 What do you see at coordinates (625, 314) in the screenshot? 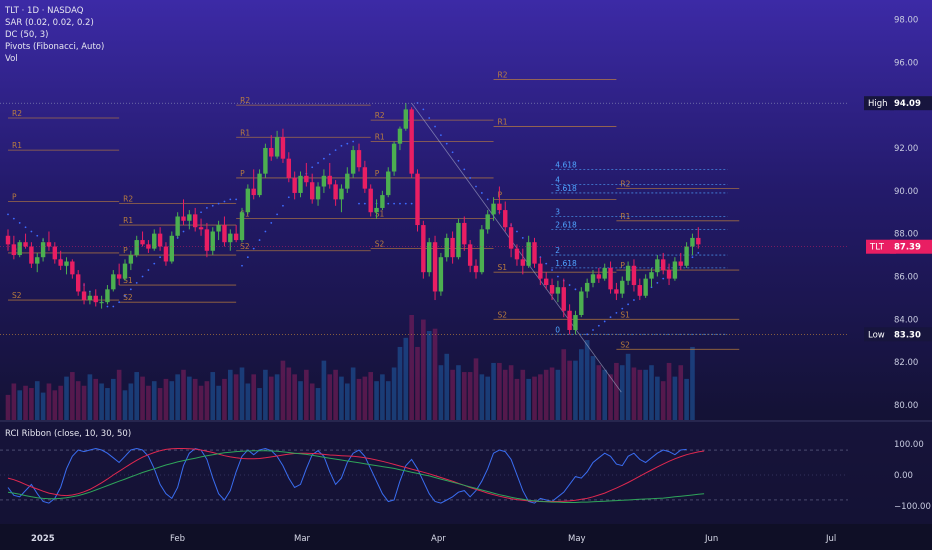
I see `pivot-label: S1` at bounding box center [625, 314].